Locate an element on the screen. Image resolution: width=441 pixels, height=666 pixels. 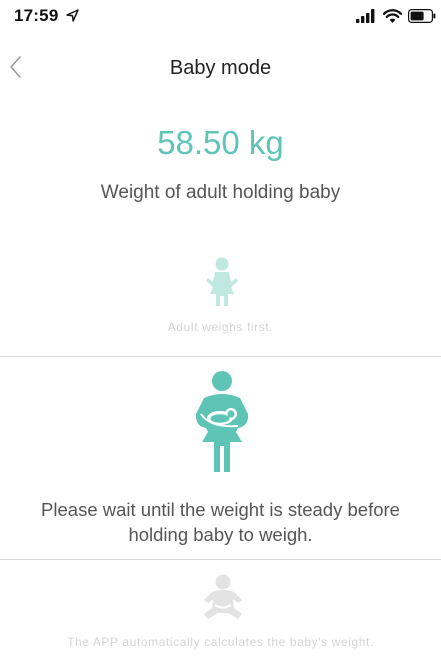
battery-icon is located at coordinates (422, 16).